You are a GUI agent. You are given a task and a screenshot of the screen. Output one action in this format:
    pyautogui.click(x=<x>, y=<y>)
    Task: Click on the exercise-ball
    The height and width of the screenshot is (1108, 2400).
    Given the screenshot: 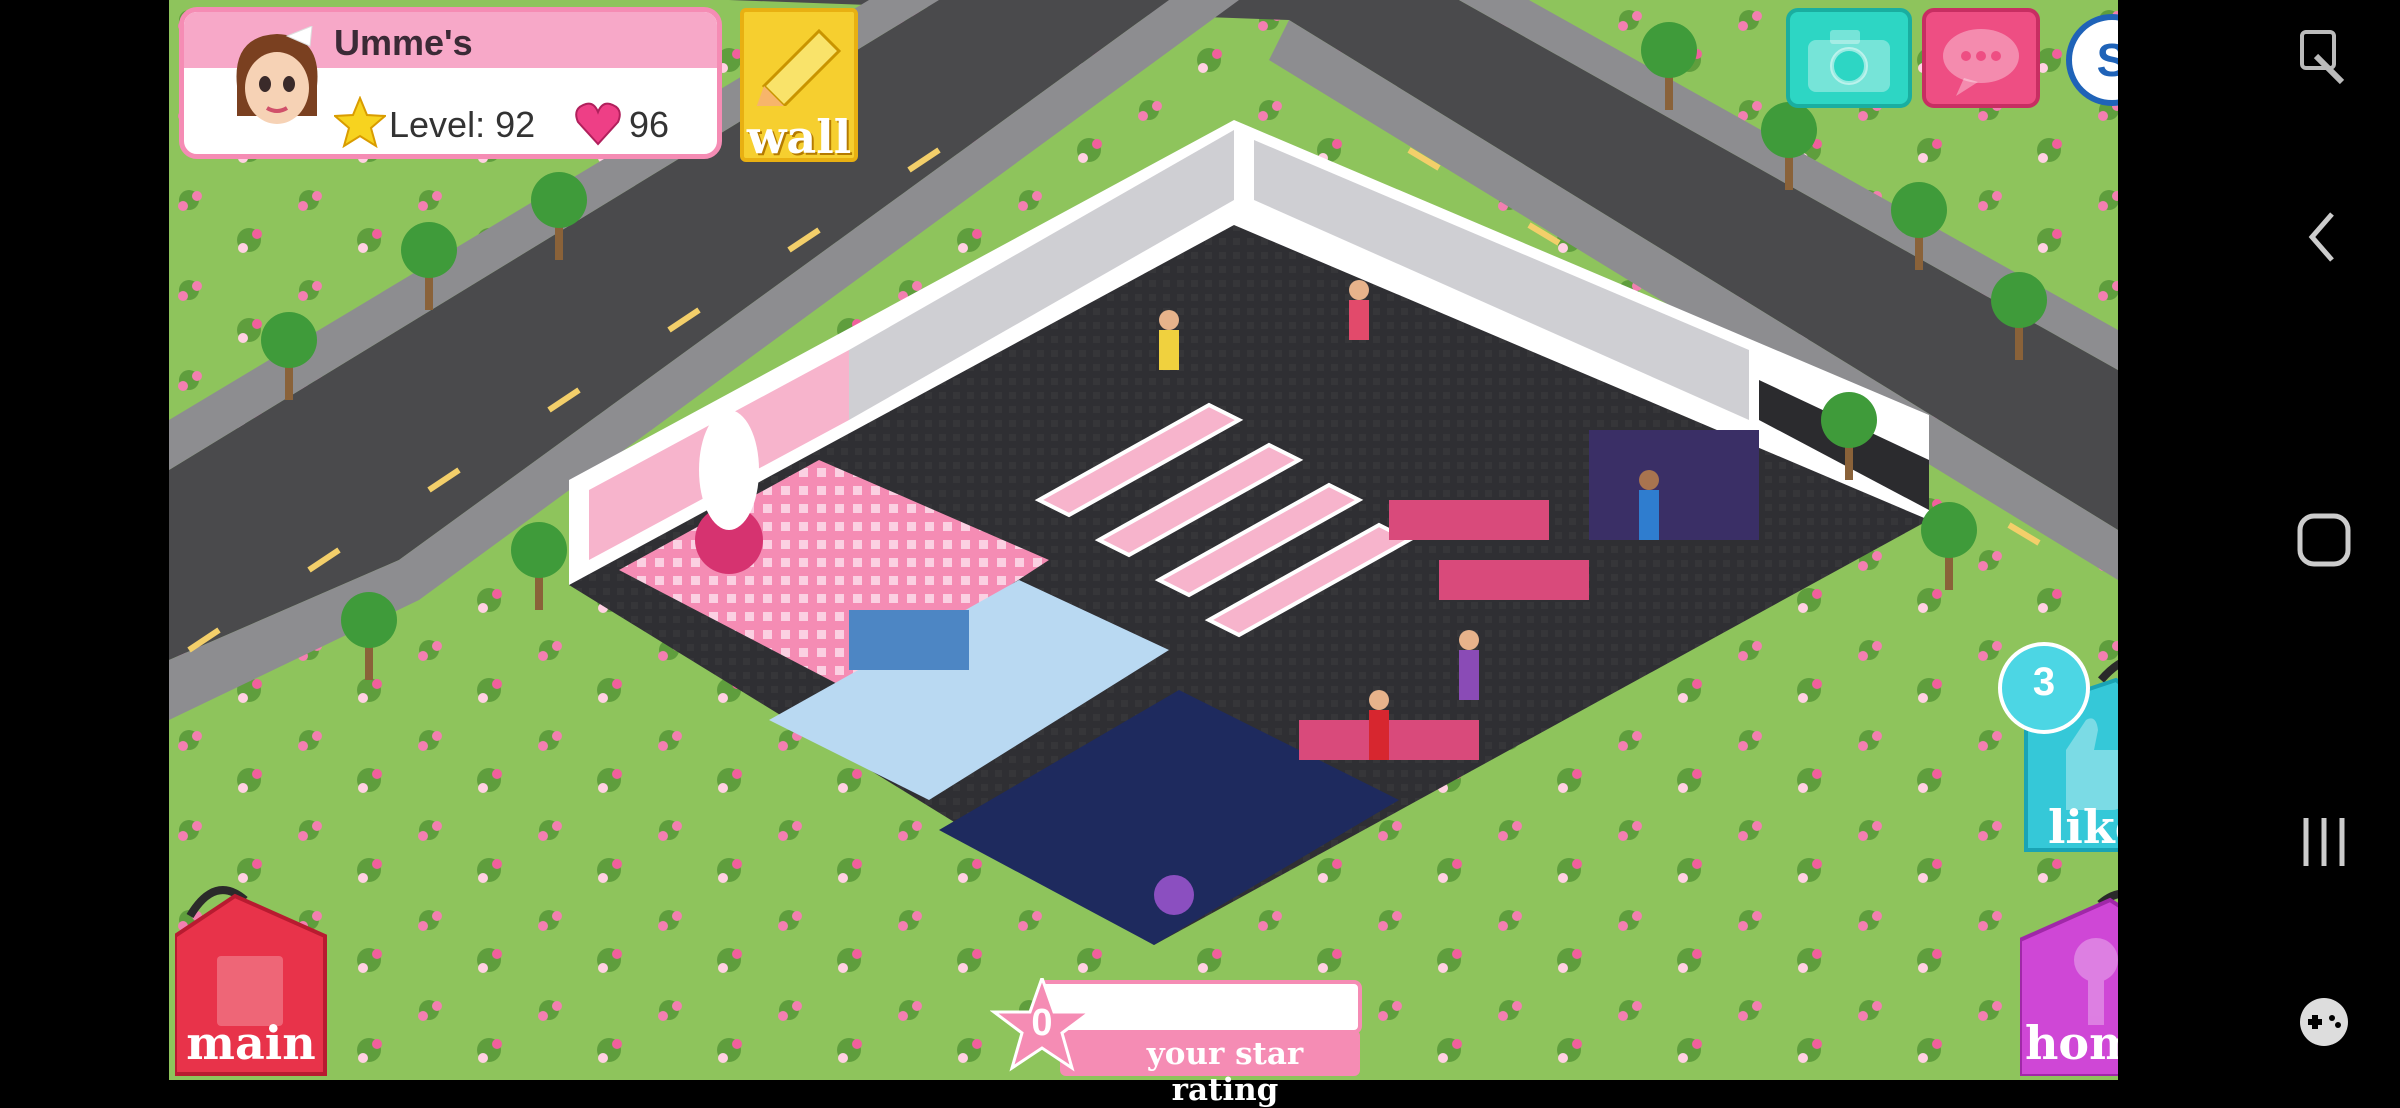 What is the action you would take?
    pyautogui.click(x=1174, y=895)
    